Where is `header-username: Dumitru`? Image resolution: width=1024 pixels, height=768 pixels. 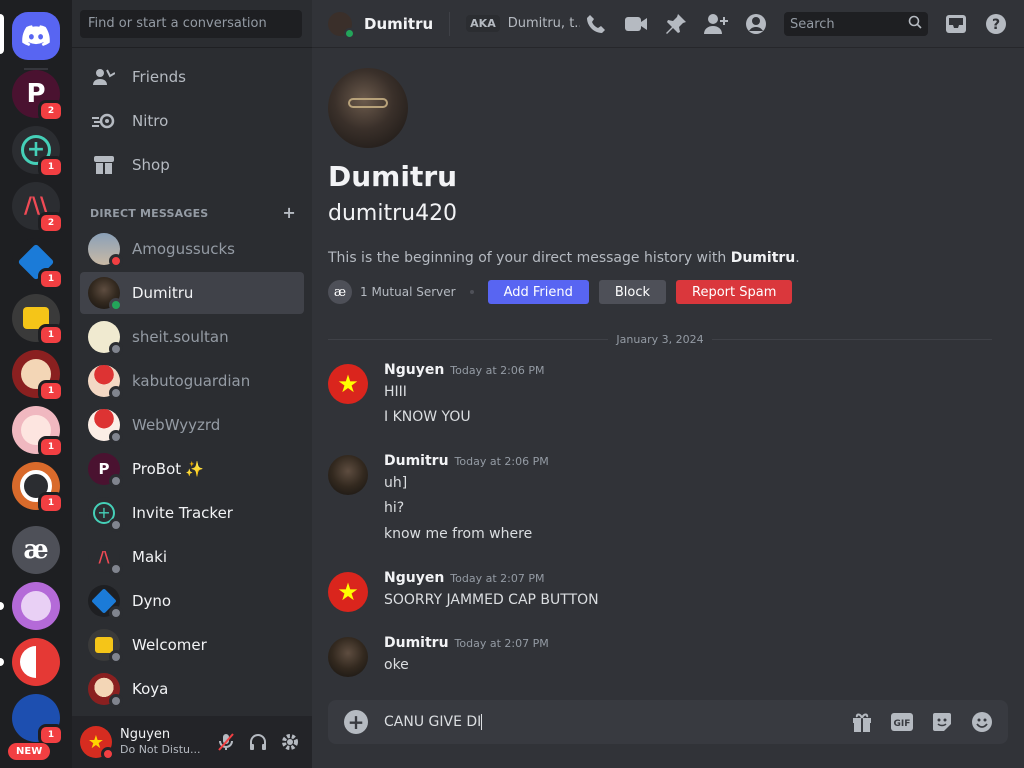 header-username: Dumitru is located at coordinates (398, 24).